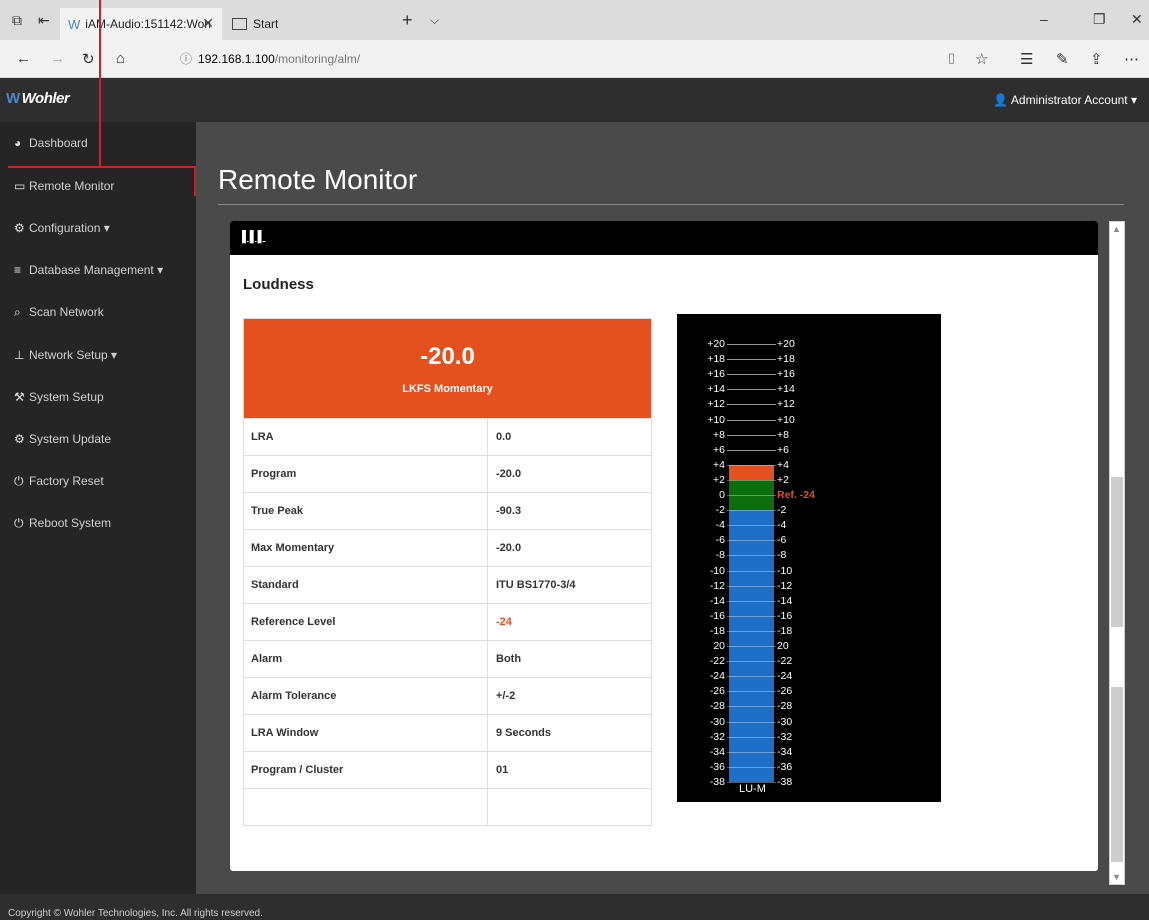 This screenshot has height=920, width=1149. What do you see at coordinates (59, 312) in the screenshot?
I see `sidebar-item-scan-network: ⌕ Scan Network` at bounding box center [59, 312].